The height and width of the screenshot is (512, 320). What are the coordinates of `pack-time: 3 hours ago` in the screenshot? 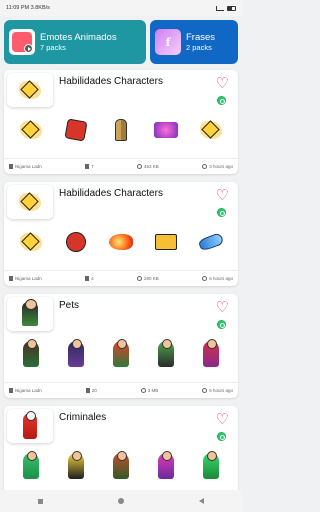 It's located at (221, 166).